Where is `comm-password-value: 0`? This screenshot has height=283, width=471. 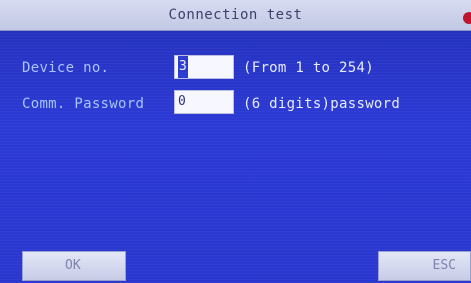
comm-password-value: 0 is located at coordinates (182, 101).